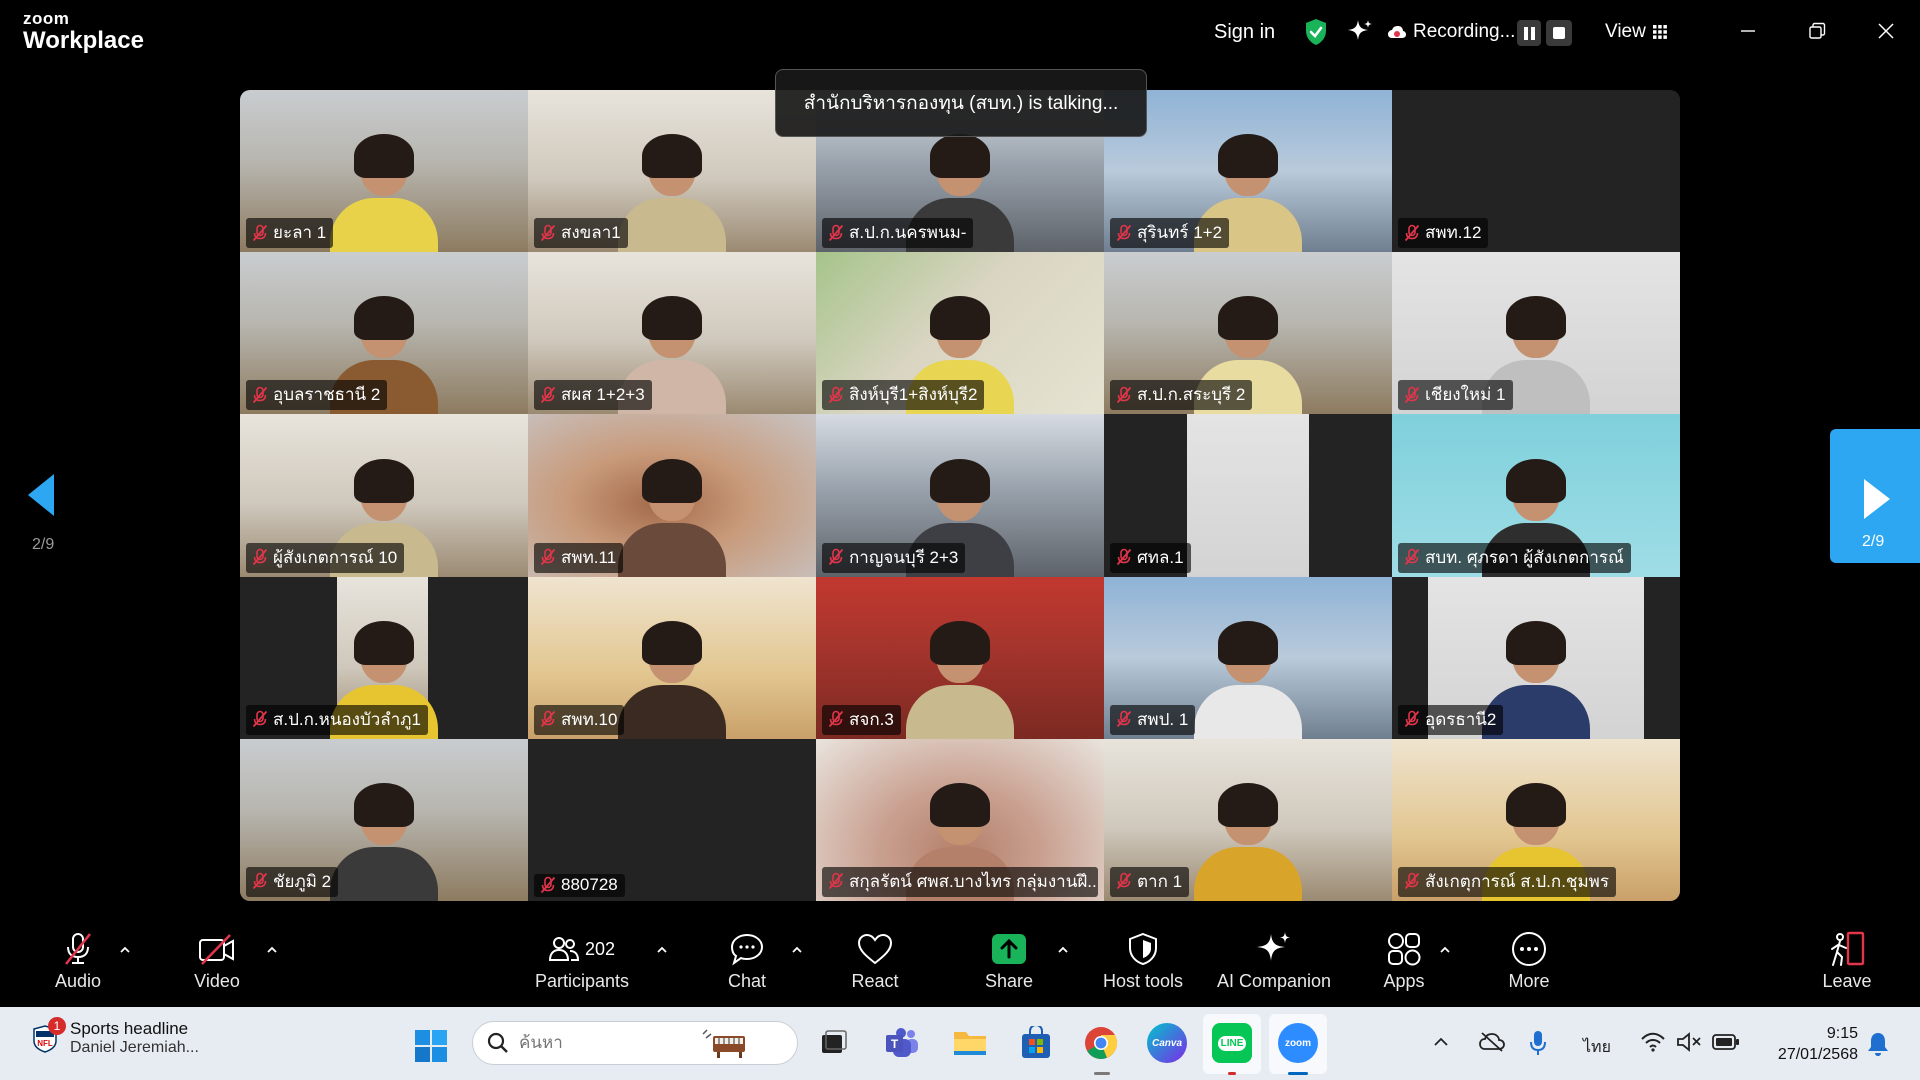  Describe the element at coordinates (871, 719) in the screenshot. I see `participant-name: สจก.3` at that location.